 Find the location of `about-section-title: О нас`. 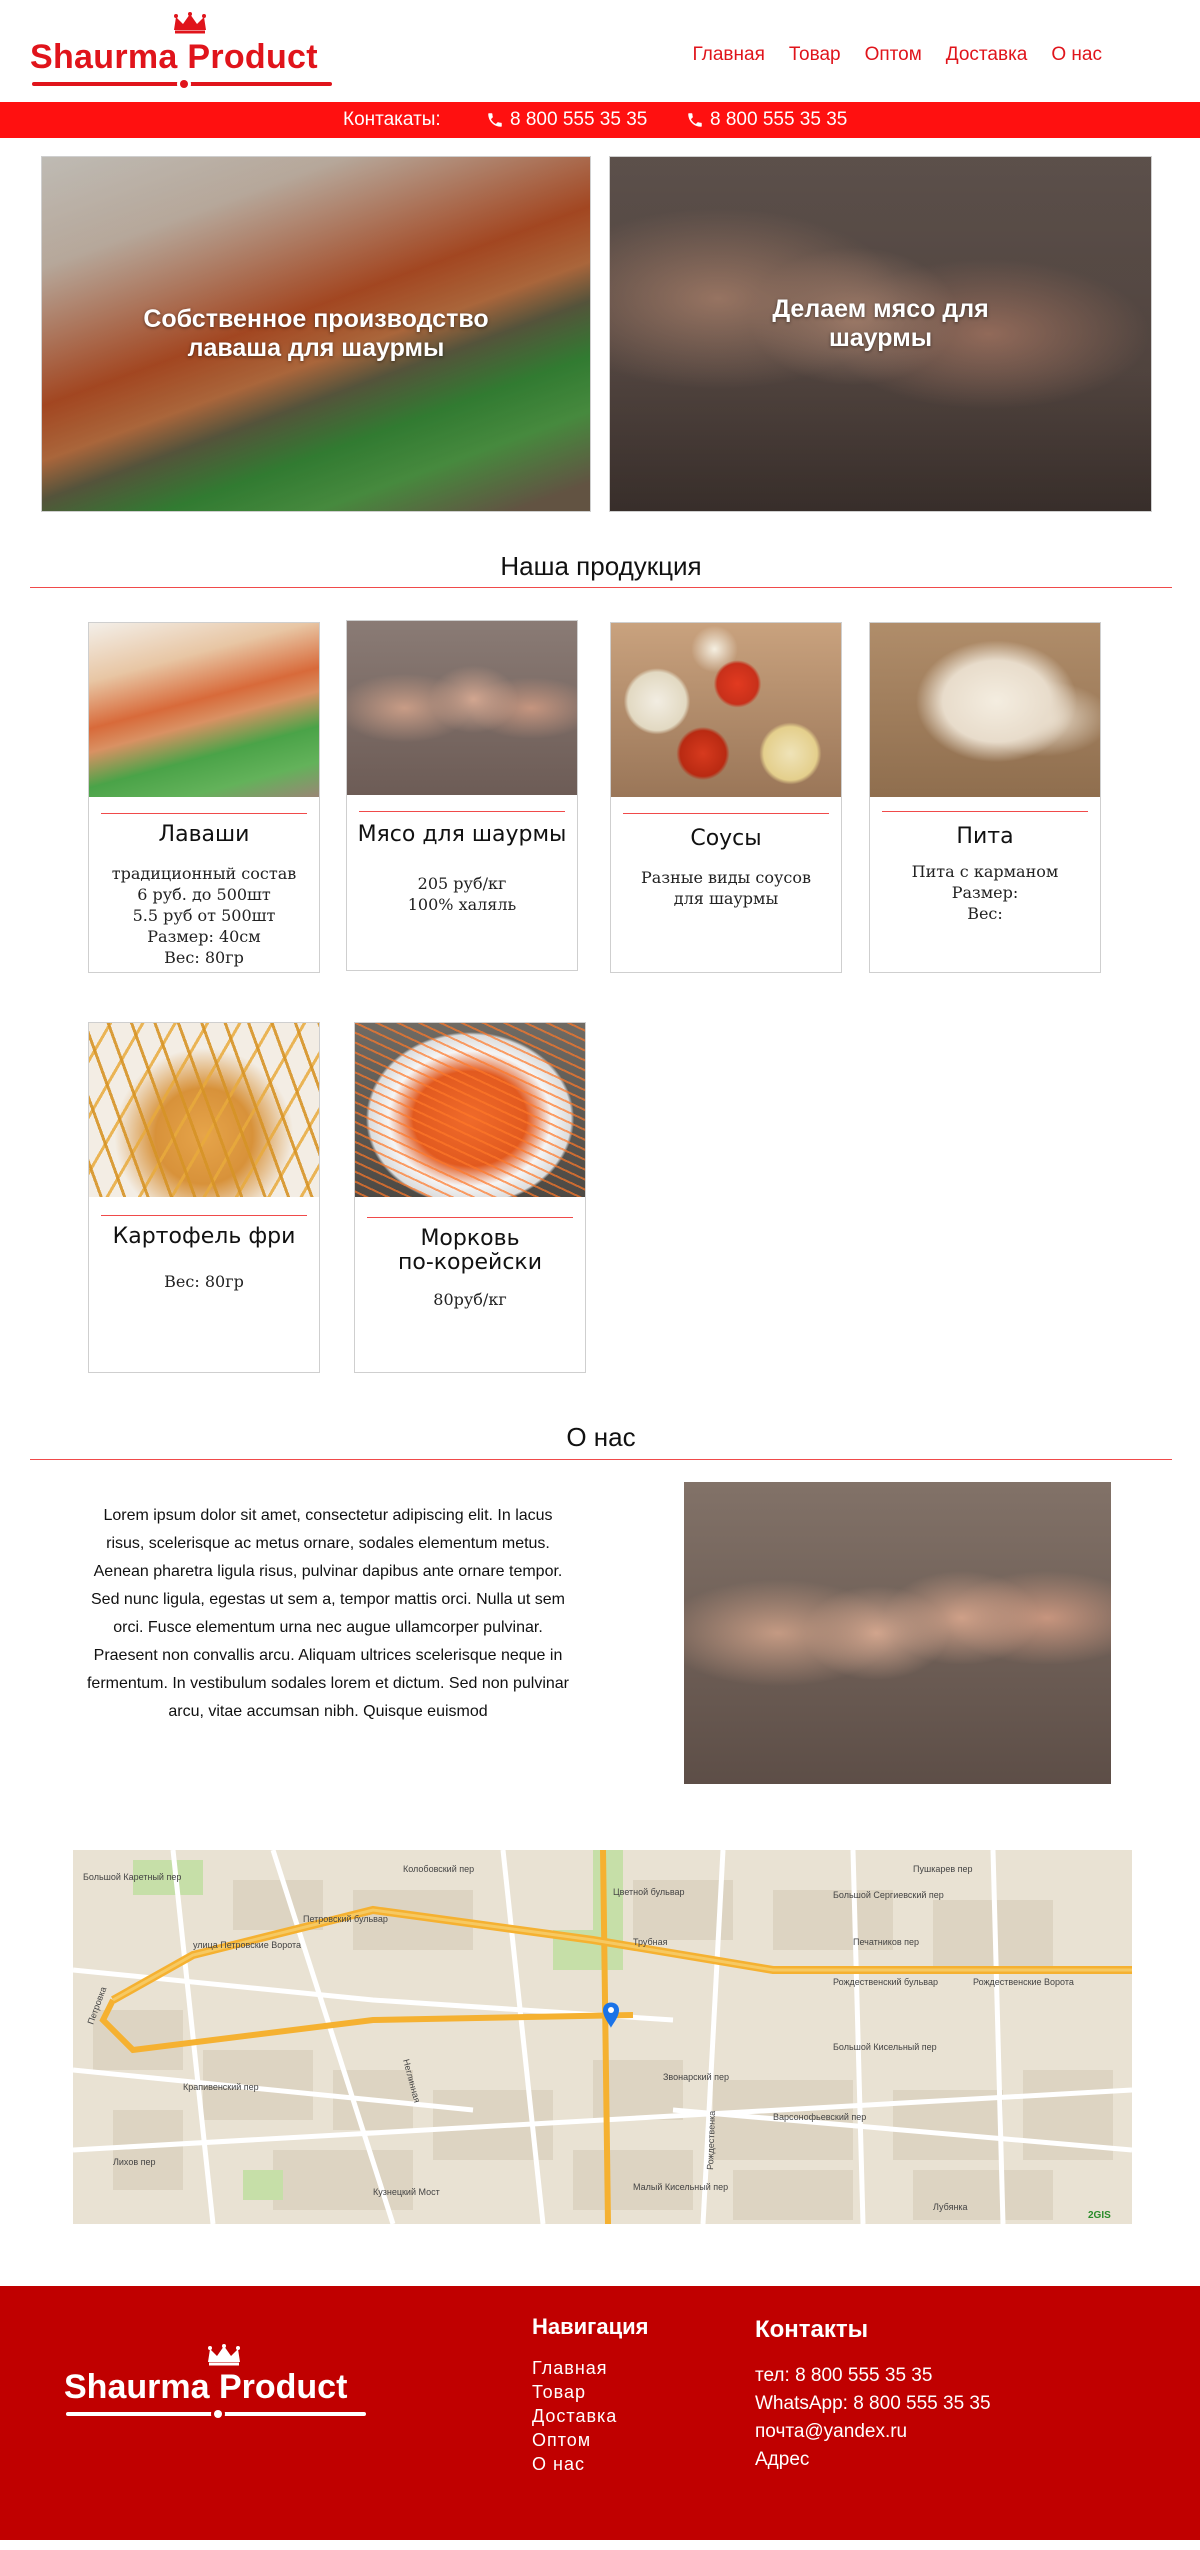

about-section-title: О нас is located at coordinates (601, 1437).